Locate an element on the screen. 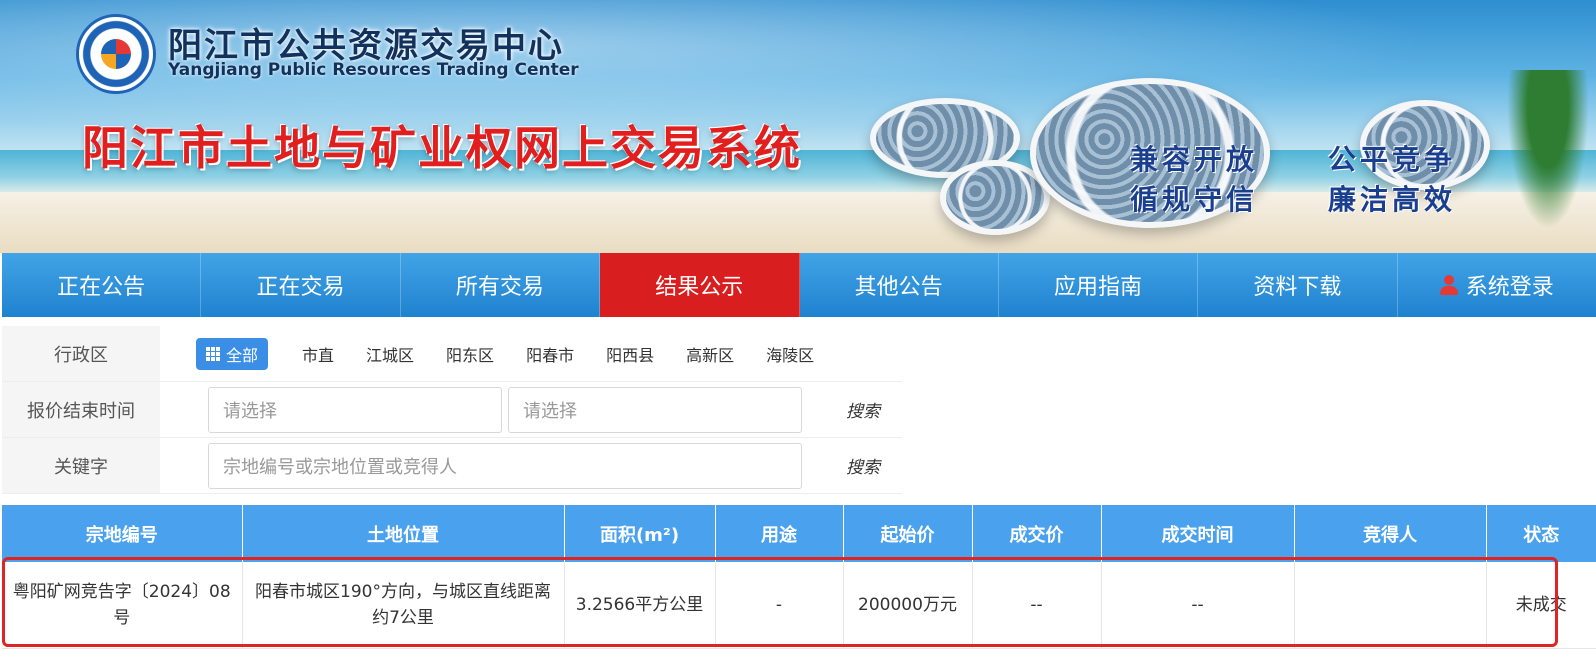 This screenshot has height=669, width=1596. column-header: 成交价 is located at coordinates (1037, 533).